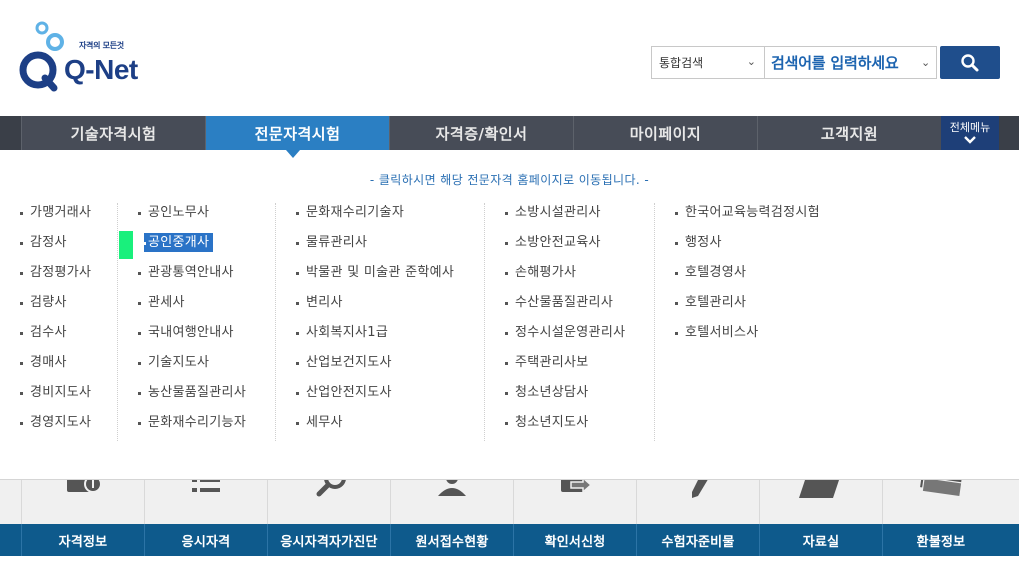  Describe the element at coordinates (206, 486) in the screenshot. I see `list-icon` at that location.